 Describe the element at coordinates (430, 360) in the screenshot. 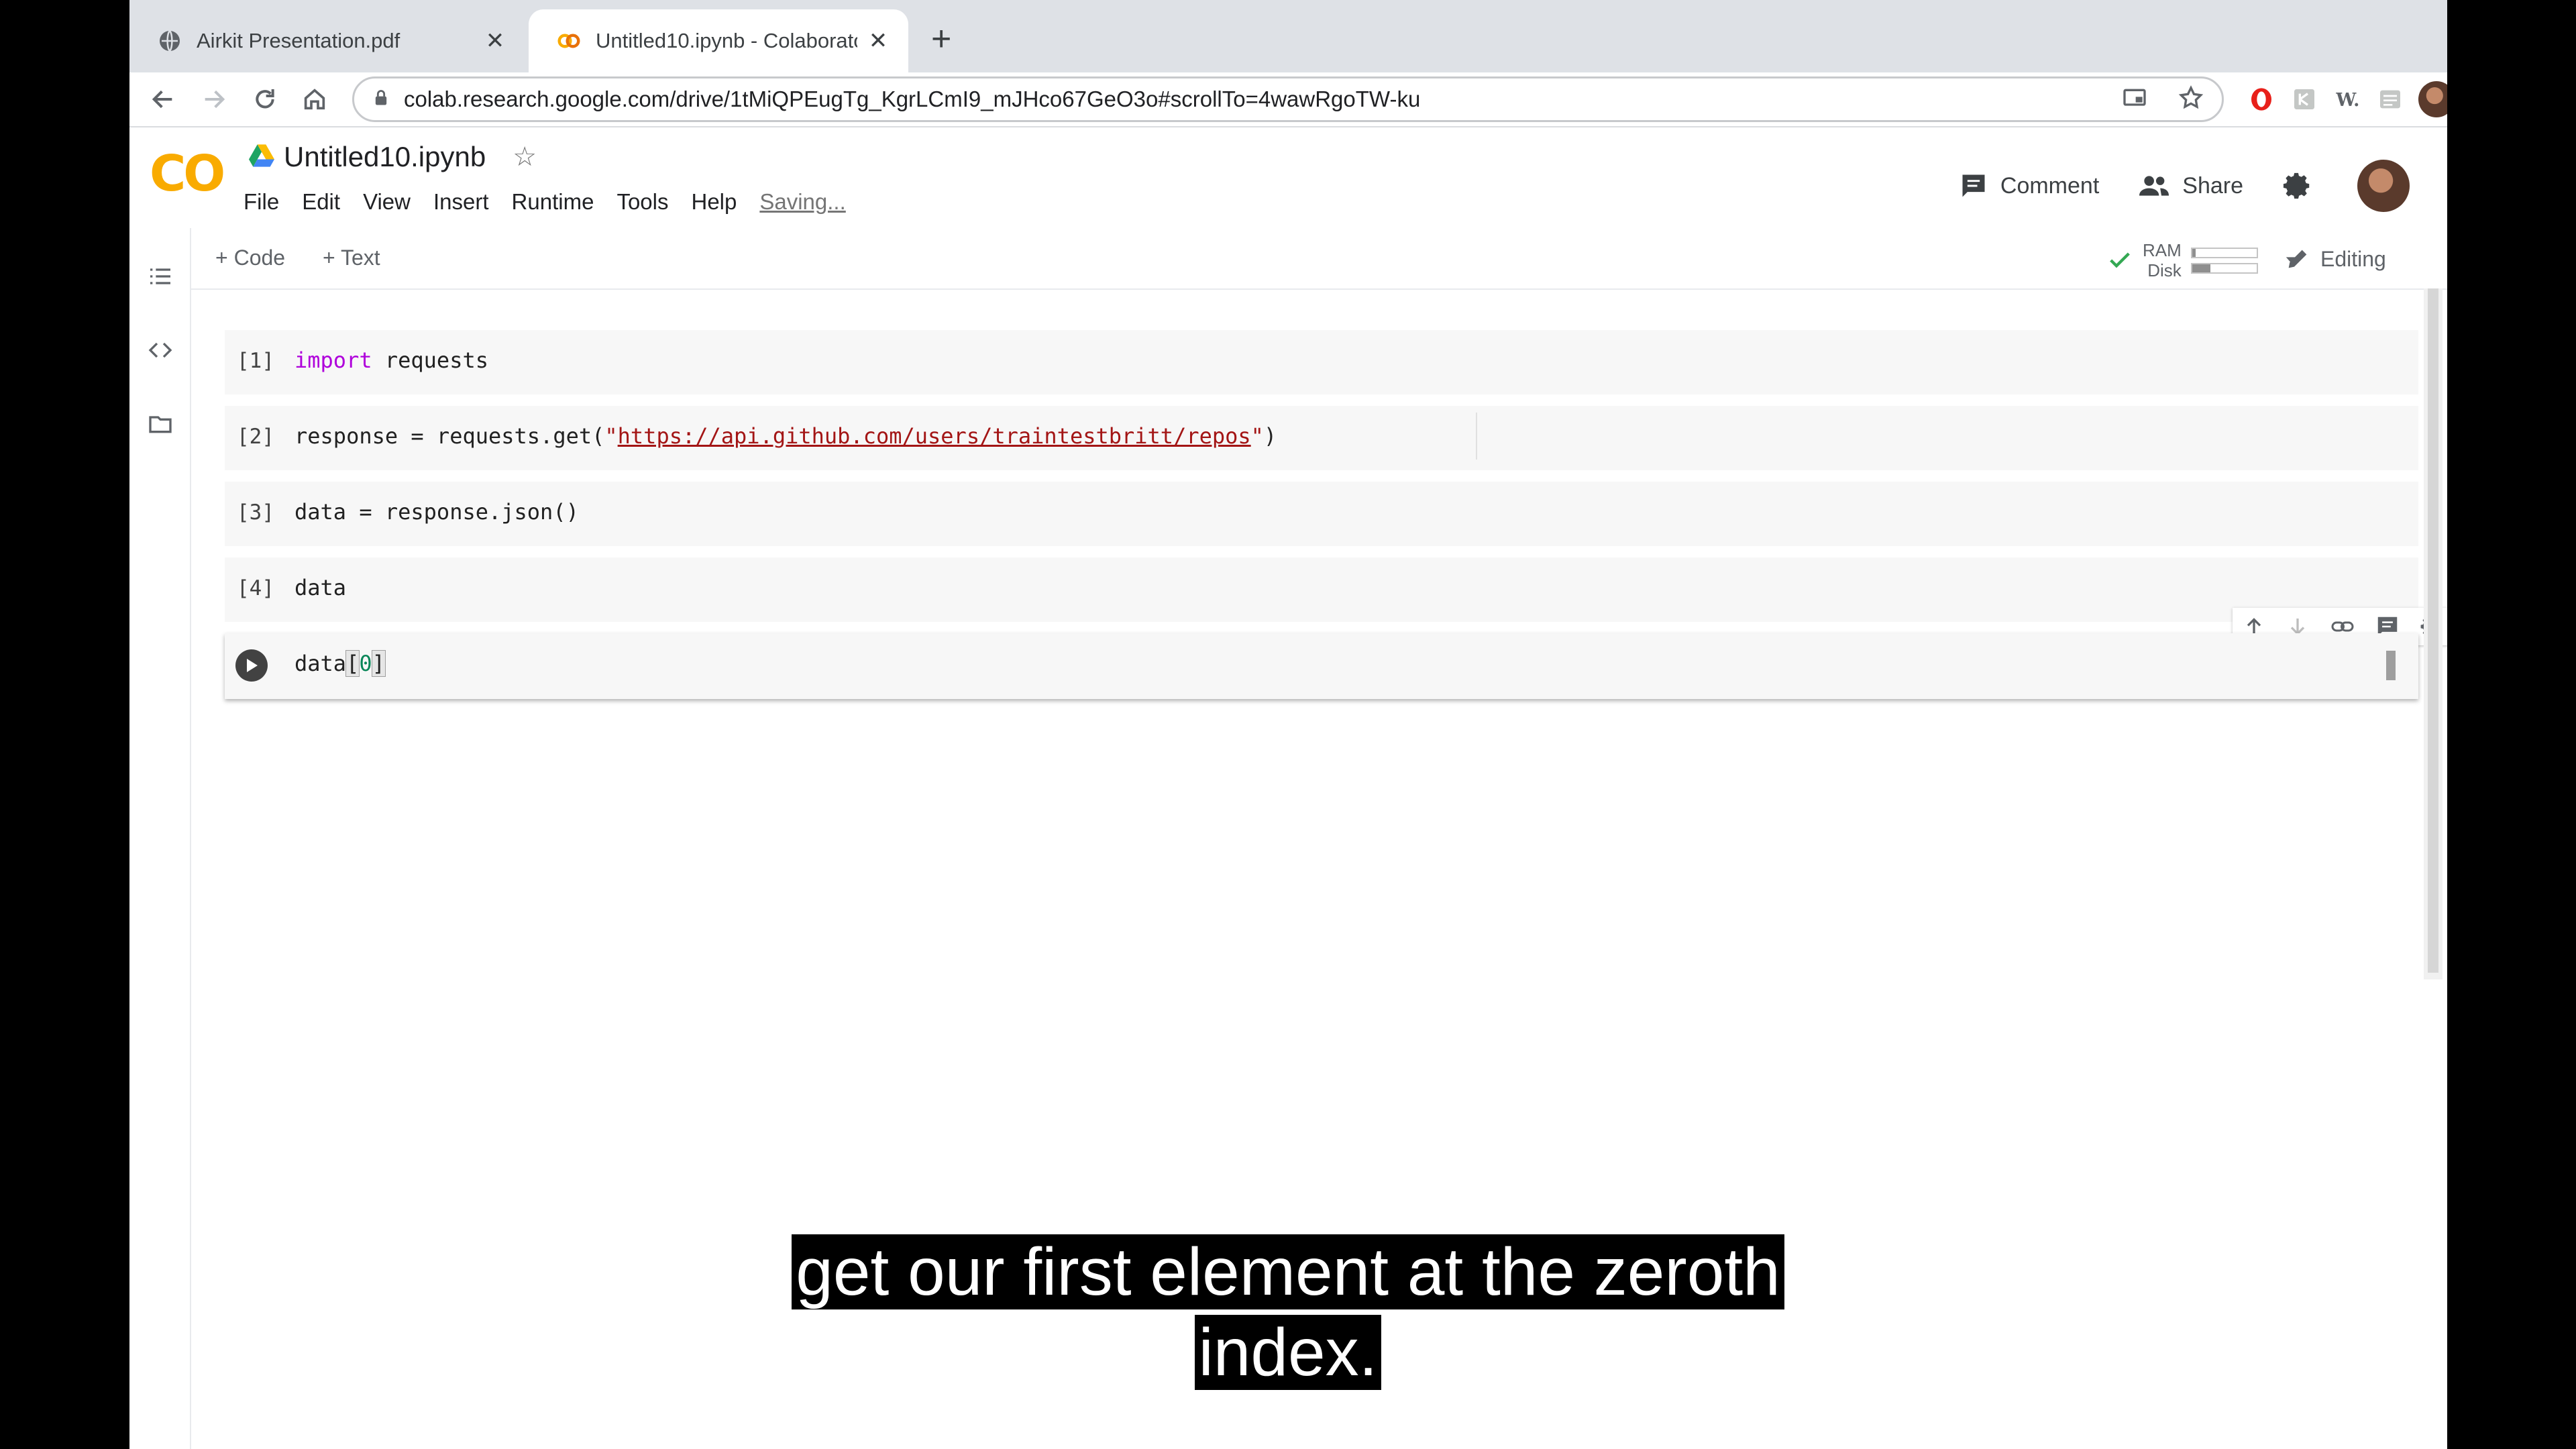

I see `code-text: requests` at that location.